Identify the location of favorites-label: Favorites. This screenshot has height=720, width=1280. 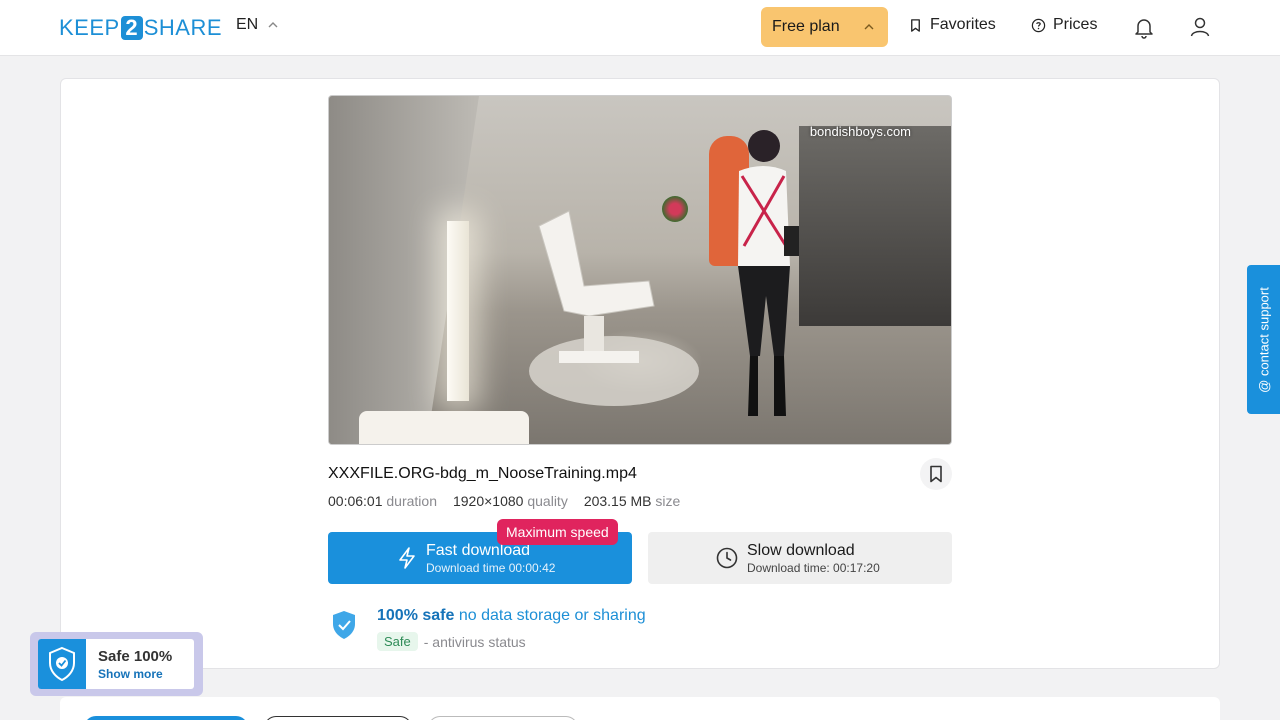
(963, 24).